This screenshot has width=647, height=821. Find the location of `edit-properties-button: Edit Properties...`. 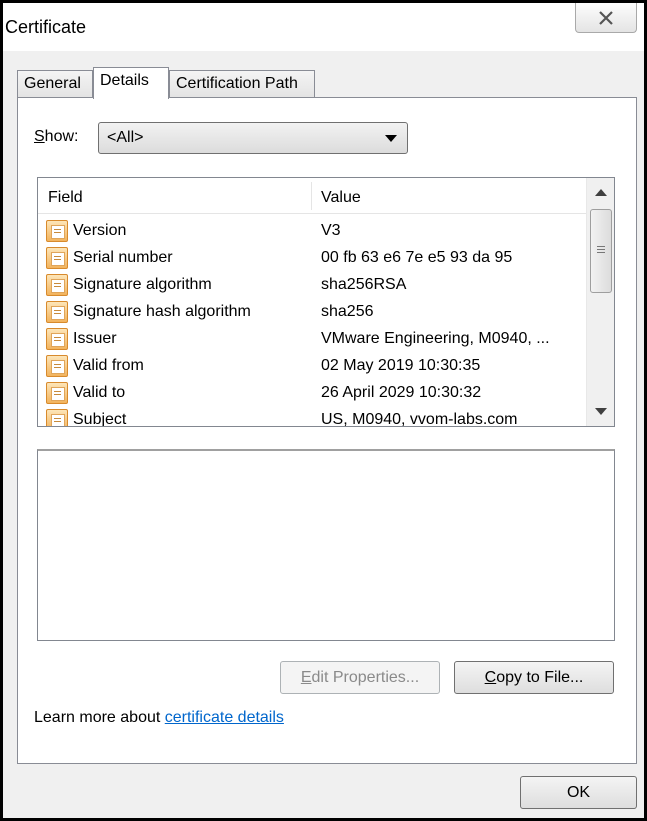

edit-properties-button: Edit Properties... is located at coordinates (360, 677).